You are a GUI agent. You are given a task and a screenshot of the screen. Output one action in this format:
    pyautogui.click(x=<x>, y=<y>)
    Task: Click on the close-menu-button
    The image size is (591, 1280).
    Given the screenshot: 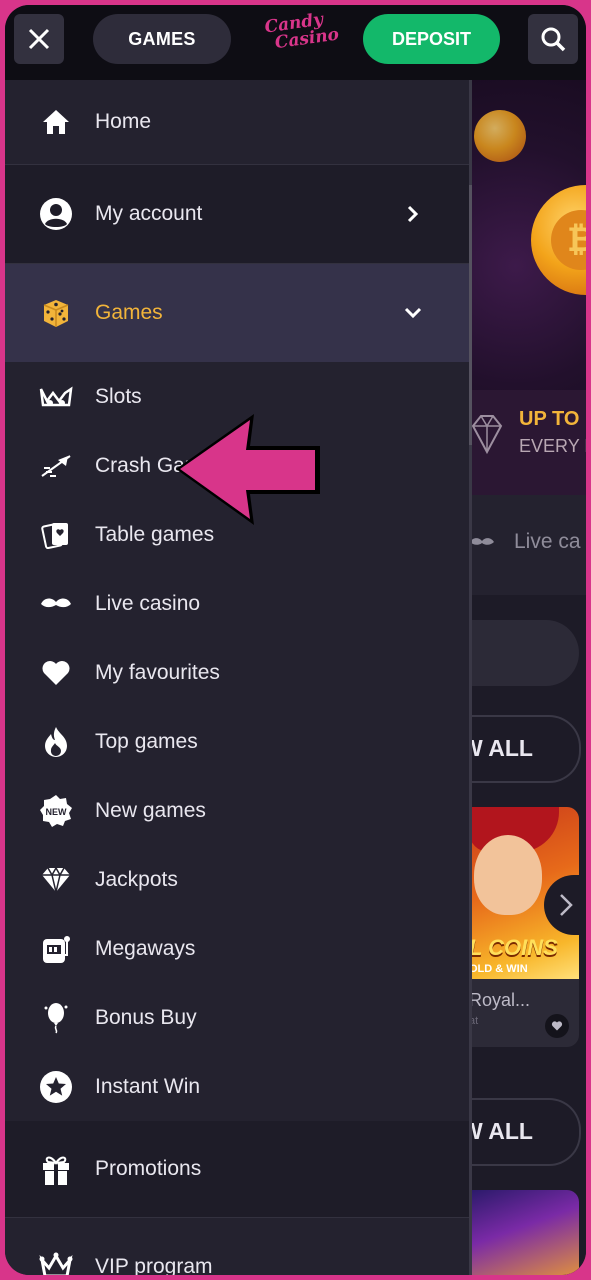 What is the action you would take?
    pyautogui.click(x=39, y=39)
    